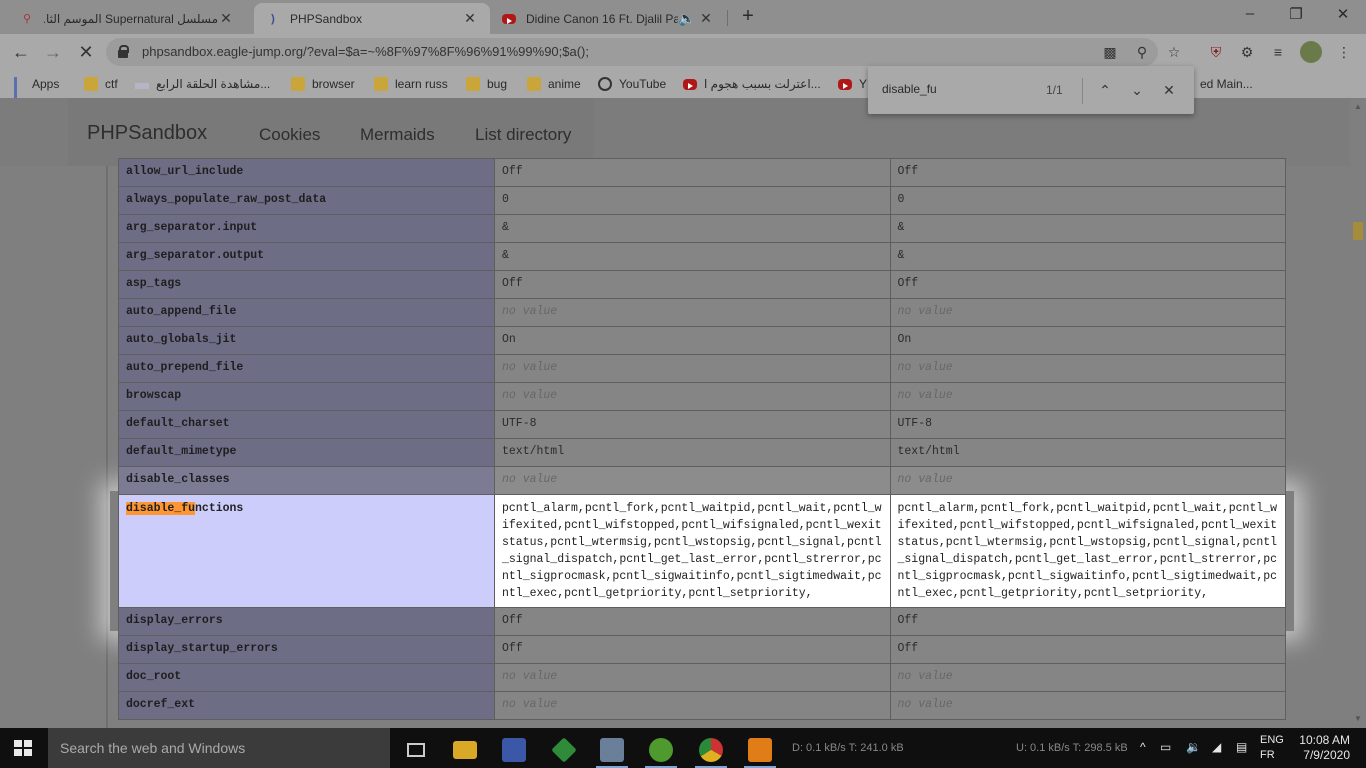 This screenshot has width=1366, height=768. What do you see at coordinates (523, 135) in the screenshot?
I see `nav-link-list-directory: List directory` at bounding box center [523, 135].